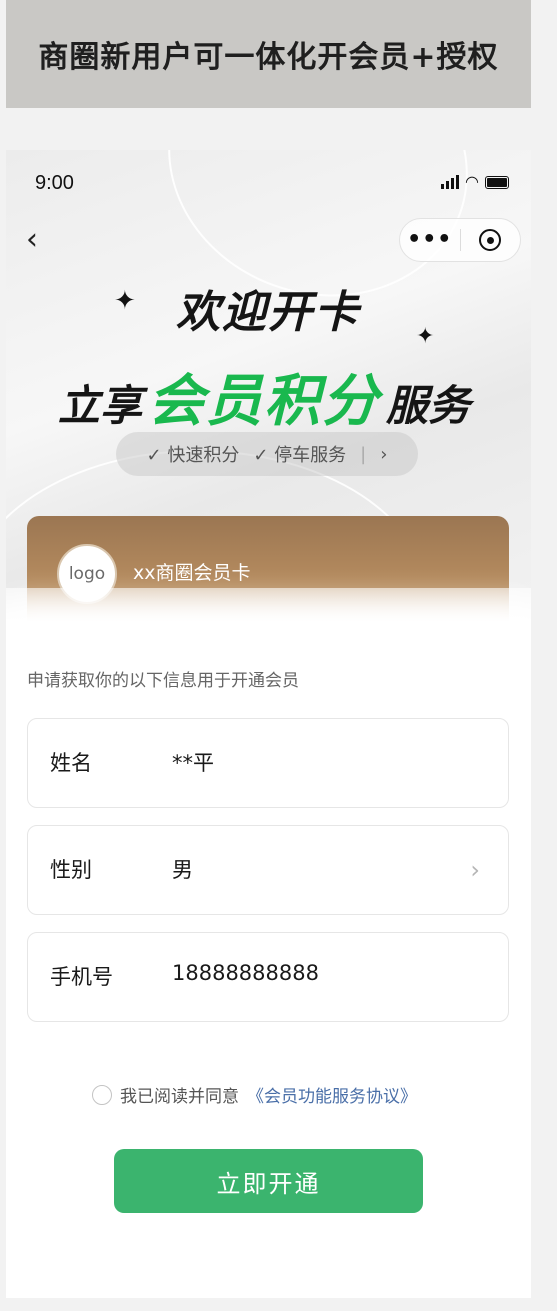 This screenshot has height=1311, width=557. Describe the element at coordinates (268, 605) in the screenshot. I see `sheet-fade` at that location.